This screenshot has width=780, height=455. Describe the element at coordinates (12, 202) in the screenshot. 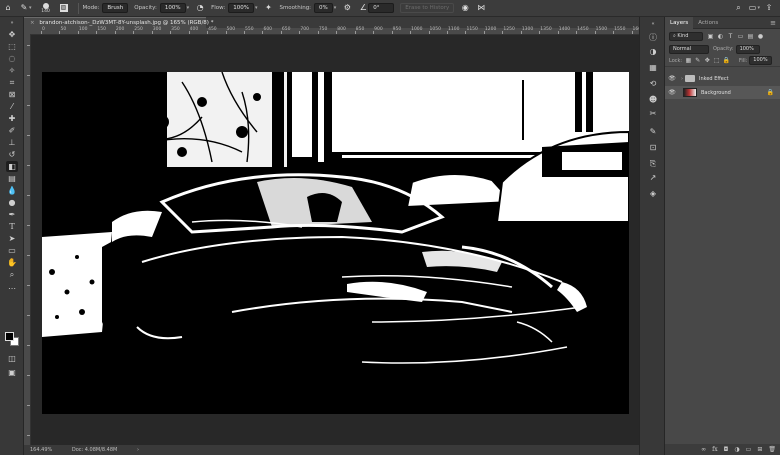

I see `dodge-tool-icon: ●` at that location.